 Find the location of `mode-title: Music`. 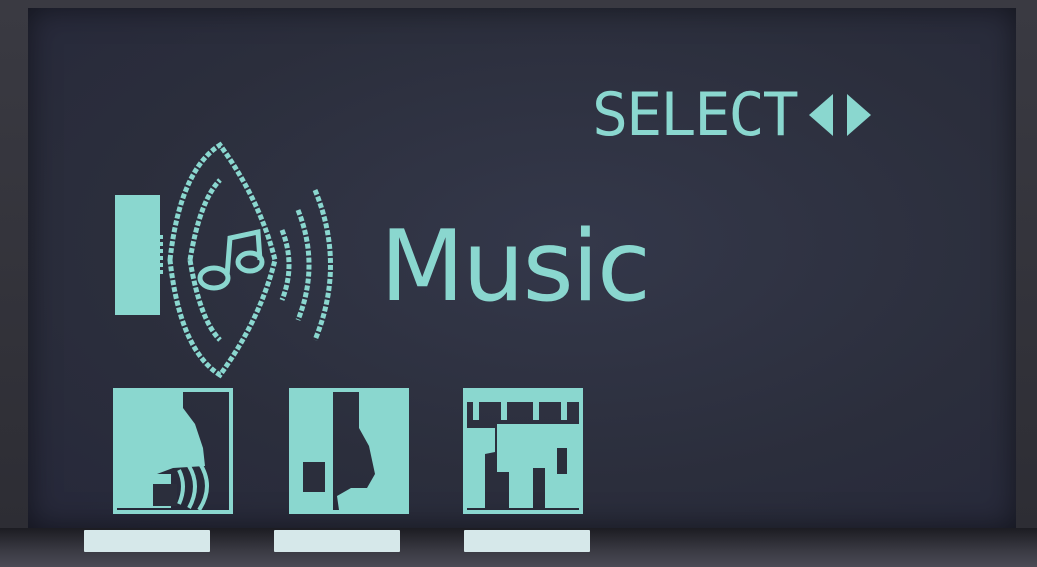

mode-title: Music is located at coordinates (515, 267).